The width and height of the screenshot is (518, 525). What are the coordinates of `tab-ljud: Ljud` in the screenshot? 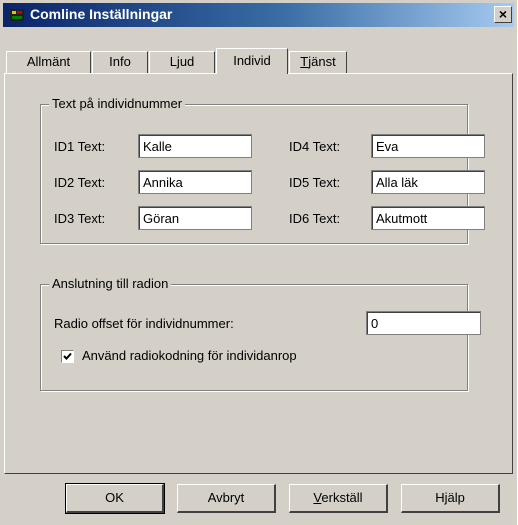 It's located at (182, 62).